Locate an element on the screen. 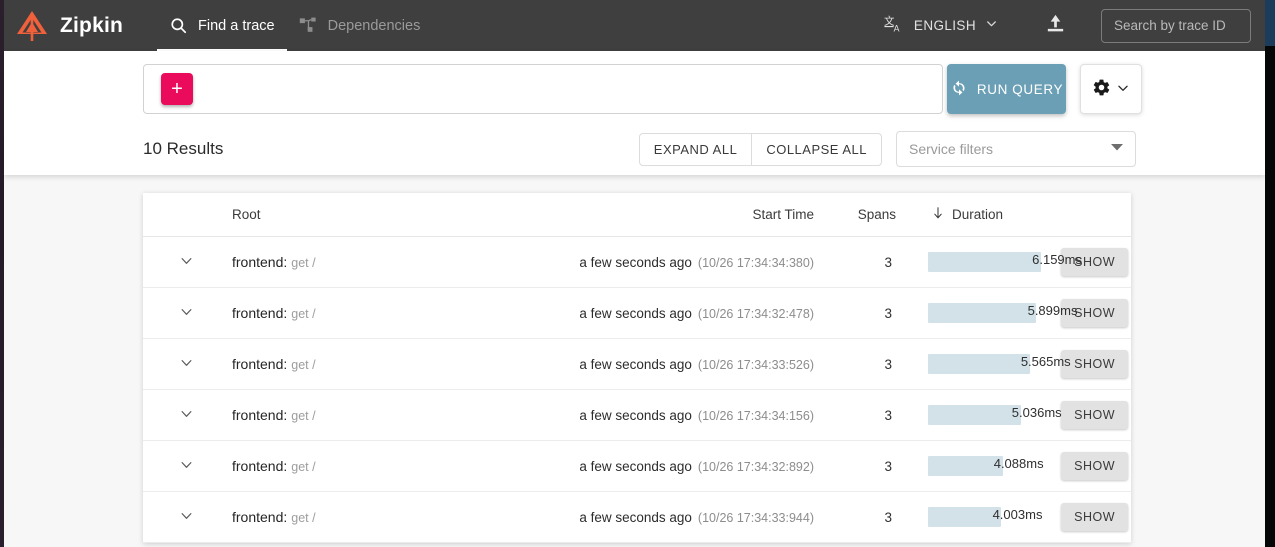  row-start-time: a few seconds ago (10/26 17:34:32:478) is located at coordinates (670, 313).